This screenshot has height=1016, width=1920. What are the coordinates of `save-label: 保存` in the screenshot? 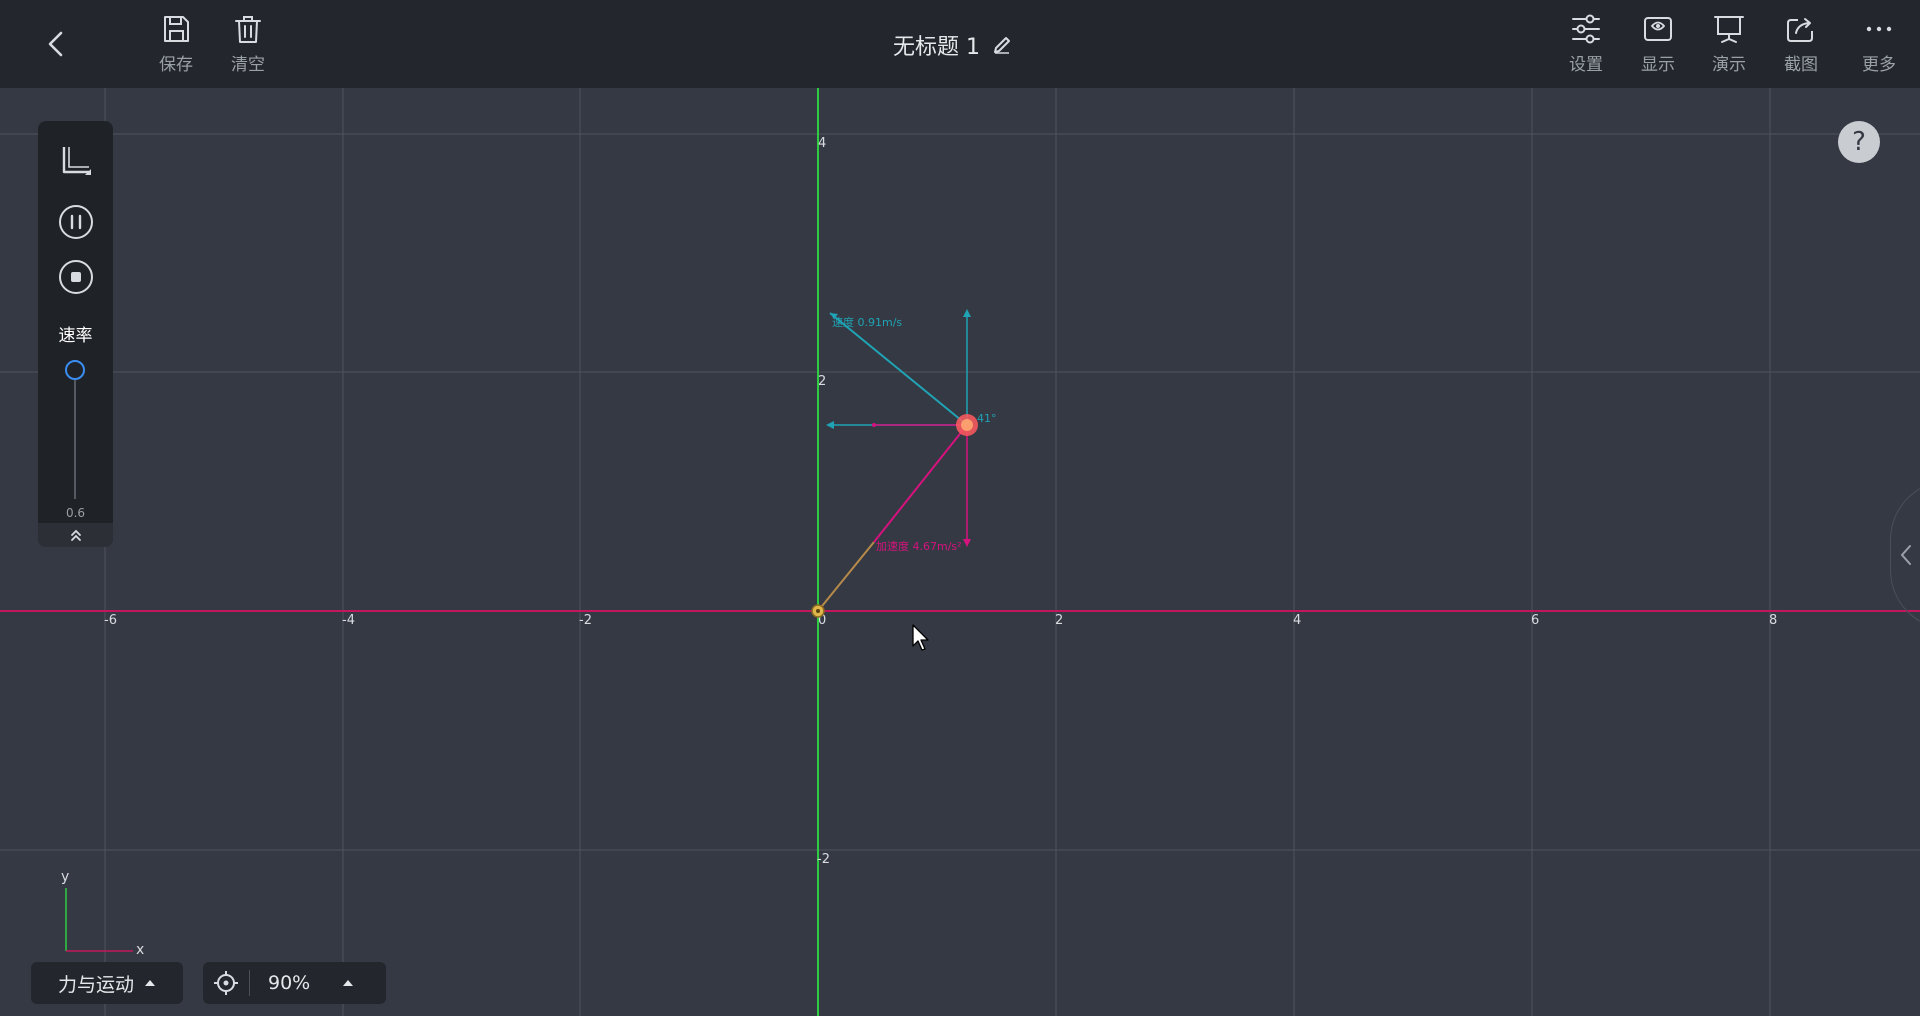 It's located at (176, 65).